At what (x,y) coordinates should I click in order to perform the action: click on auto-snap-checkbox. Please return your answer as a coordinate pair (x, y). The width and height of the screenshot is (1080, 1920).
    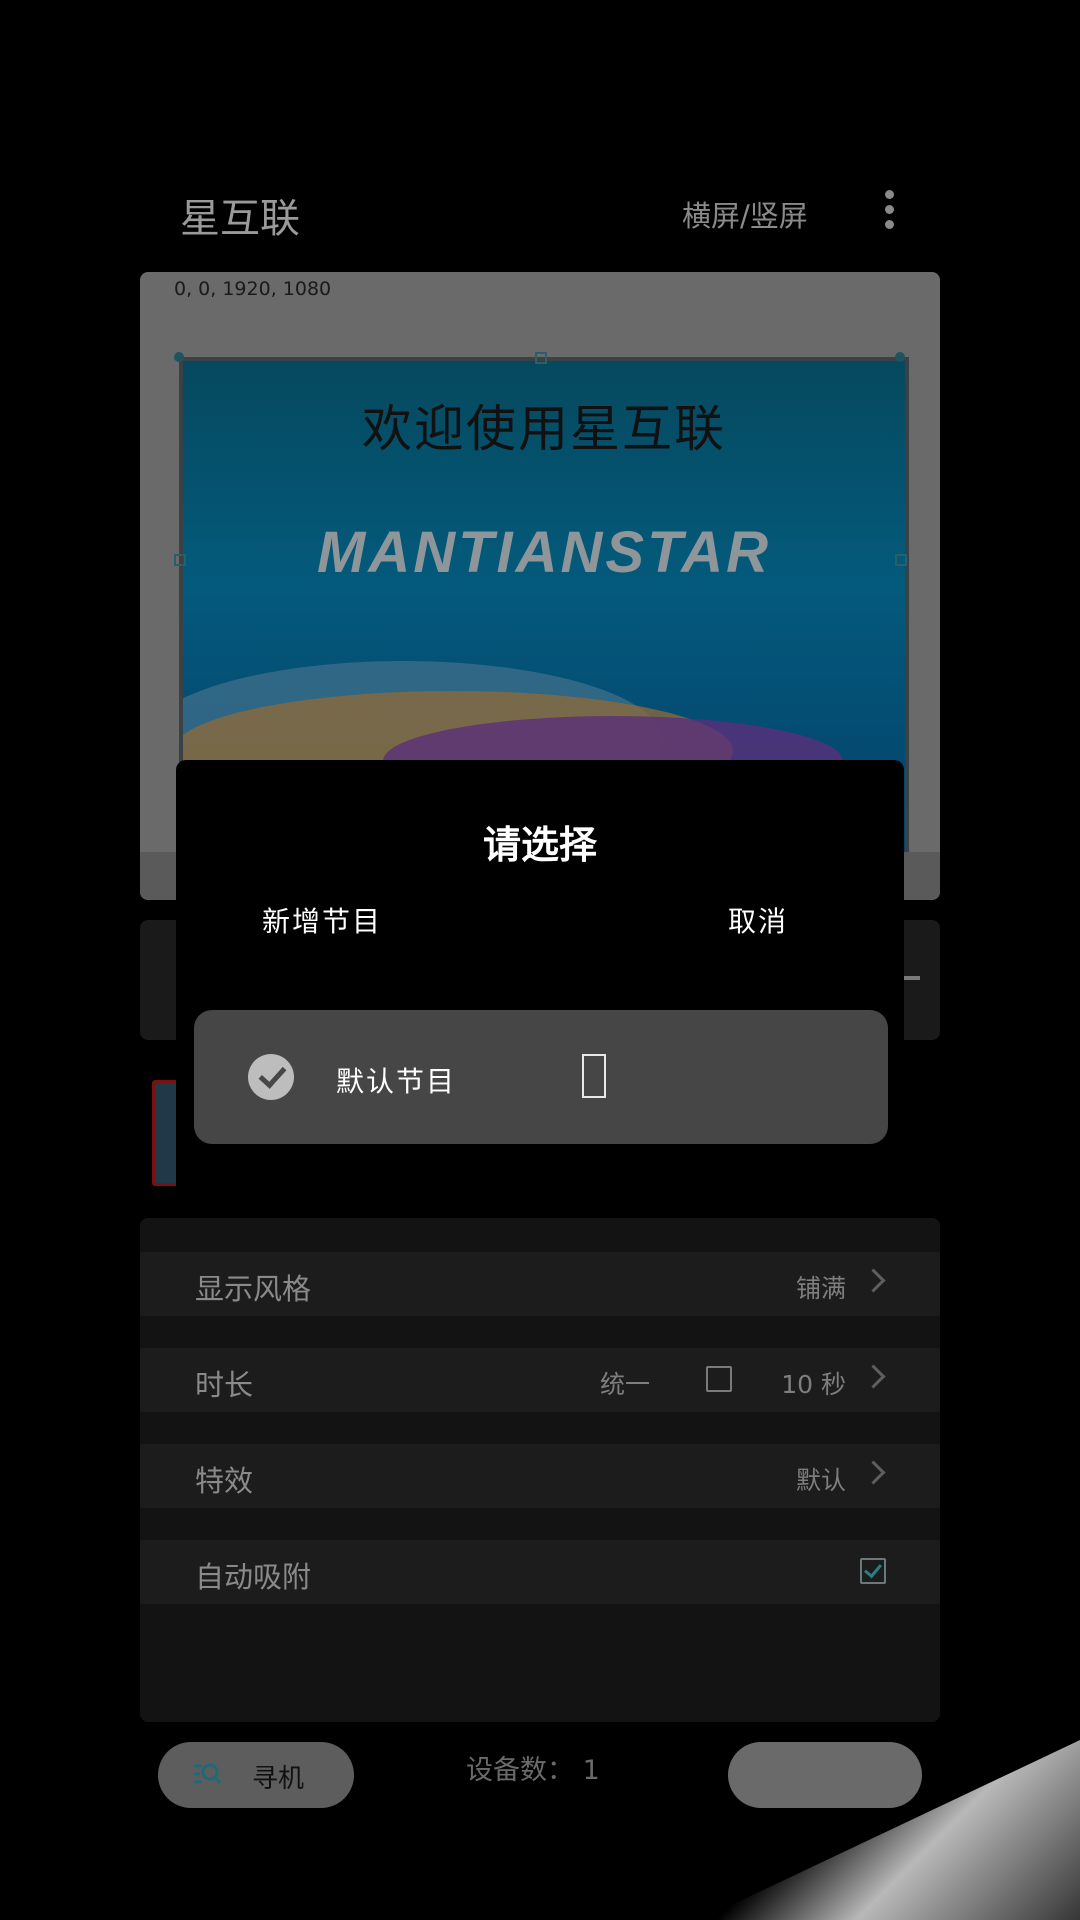
    Looking at the image, I should click on (873, 1571).